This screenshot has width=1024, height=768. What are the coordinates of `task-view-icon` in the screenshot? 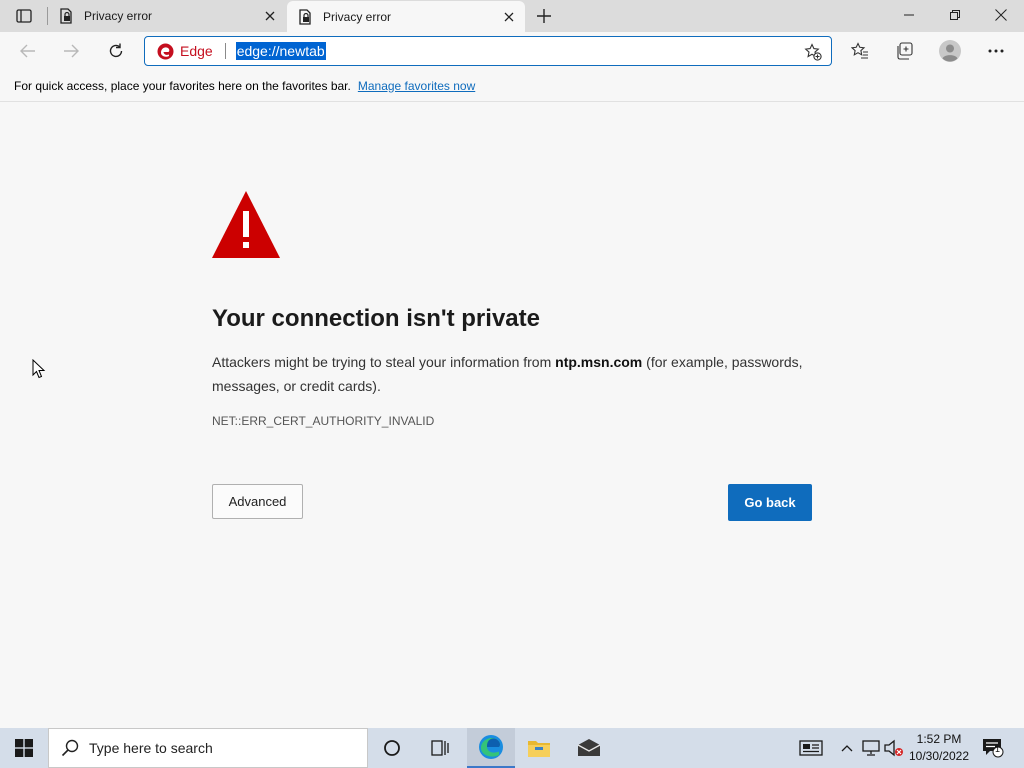 It's located at (440, 748).